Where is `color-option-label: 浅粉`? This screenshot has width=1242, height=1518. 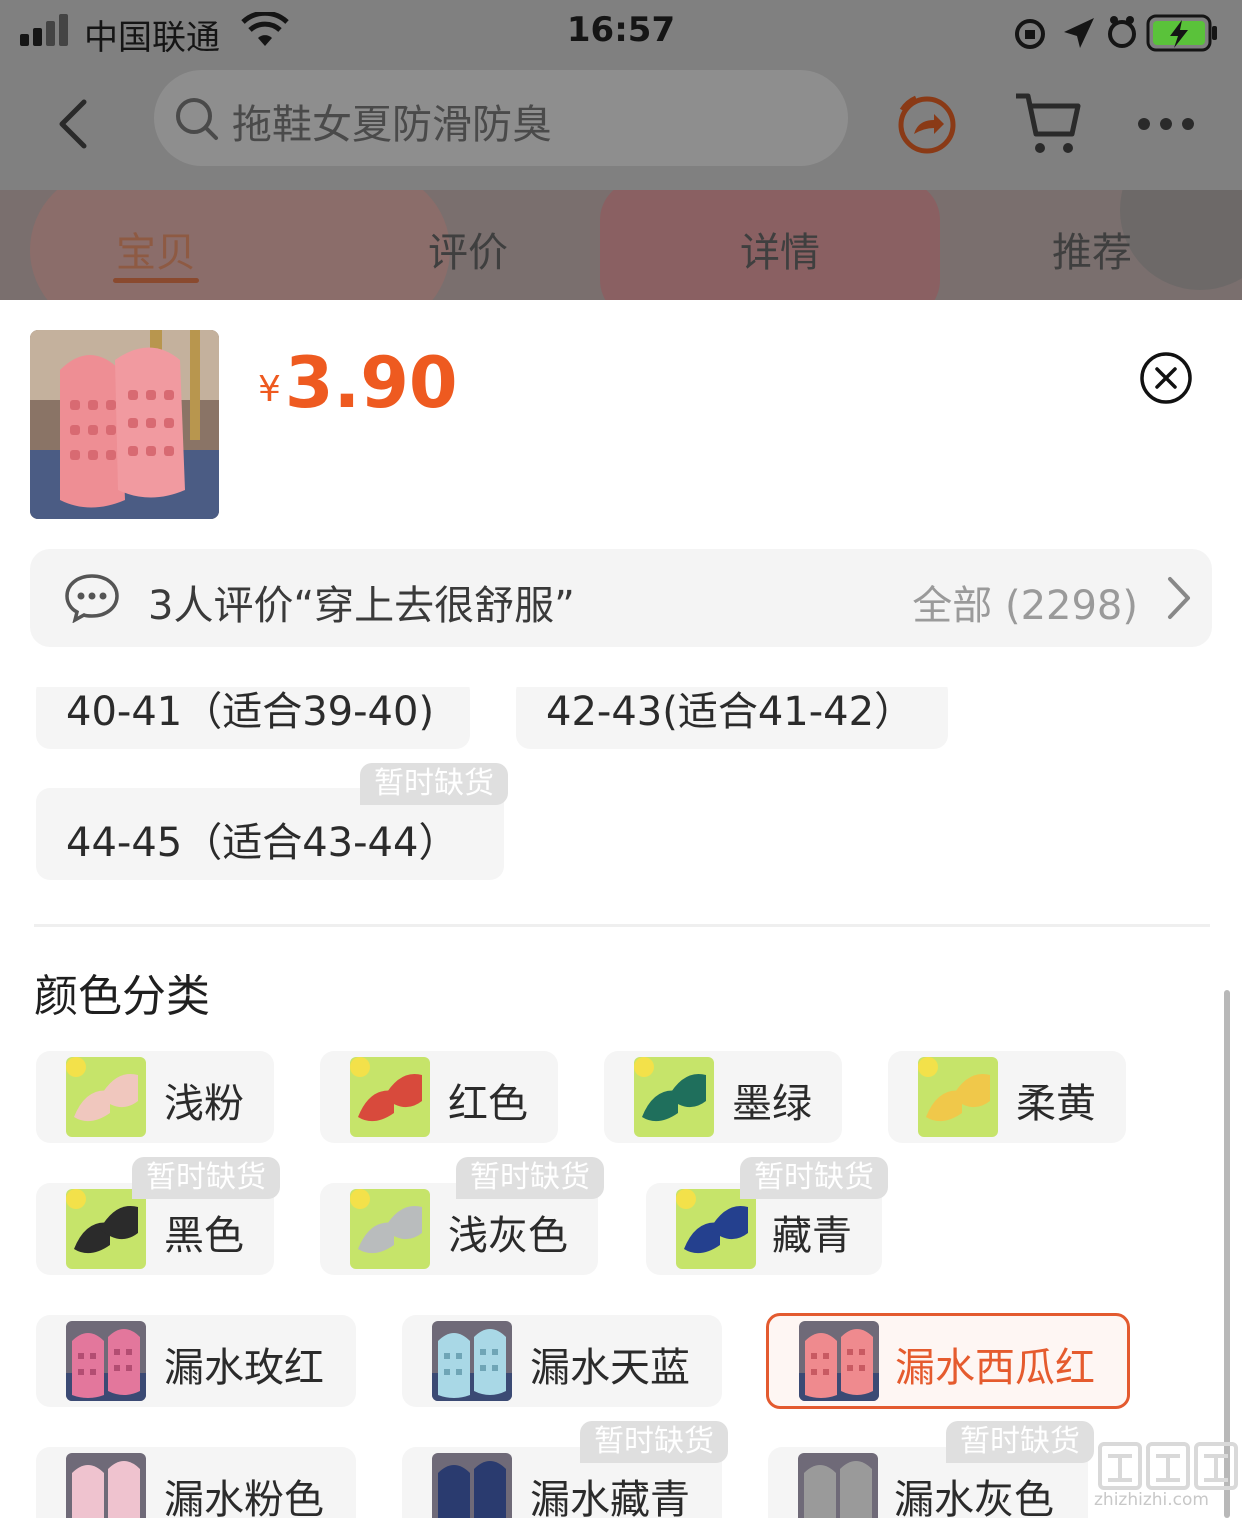
color-option-label: 浅粉 is located at coordinates (204, 1104).